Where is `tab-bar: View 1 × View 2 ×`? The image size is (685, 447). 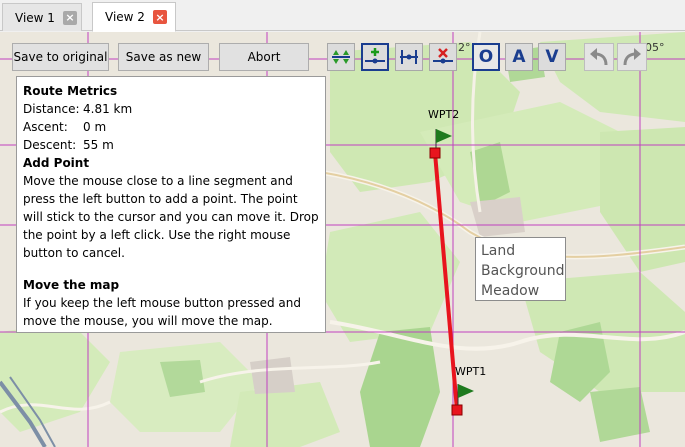 tab-bar: View 1 × View 2 × is located at coordinates (342, 16).